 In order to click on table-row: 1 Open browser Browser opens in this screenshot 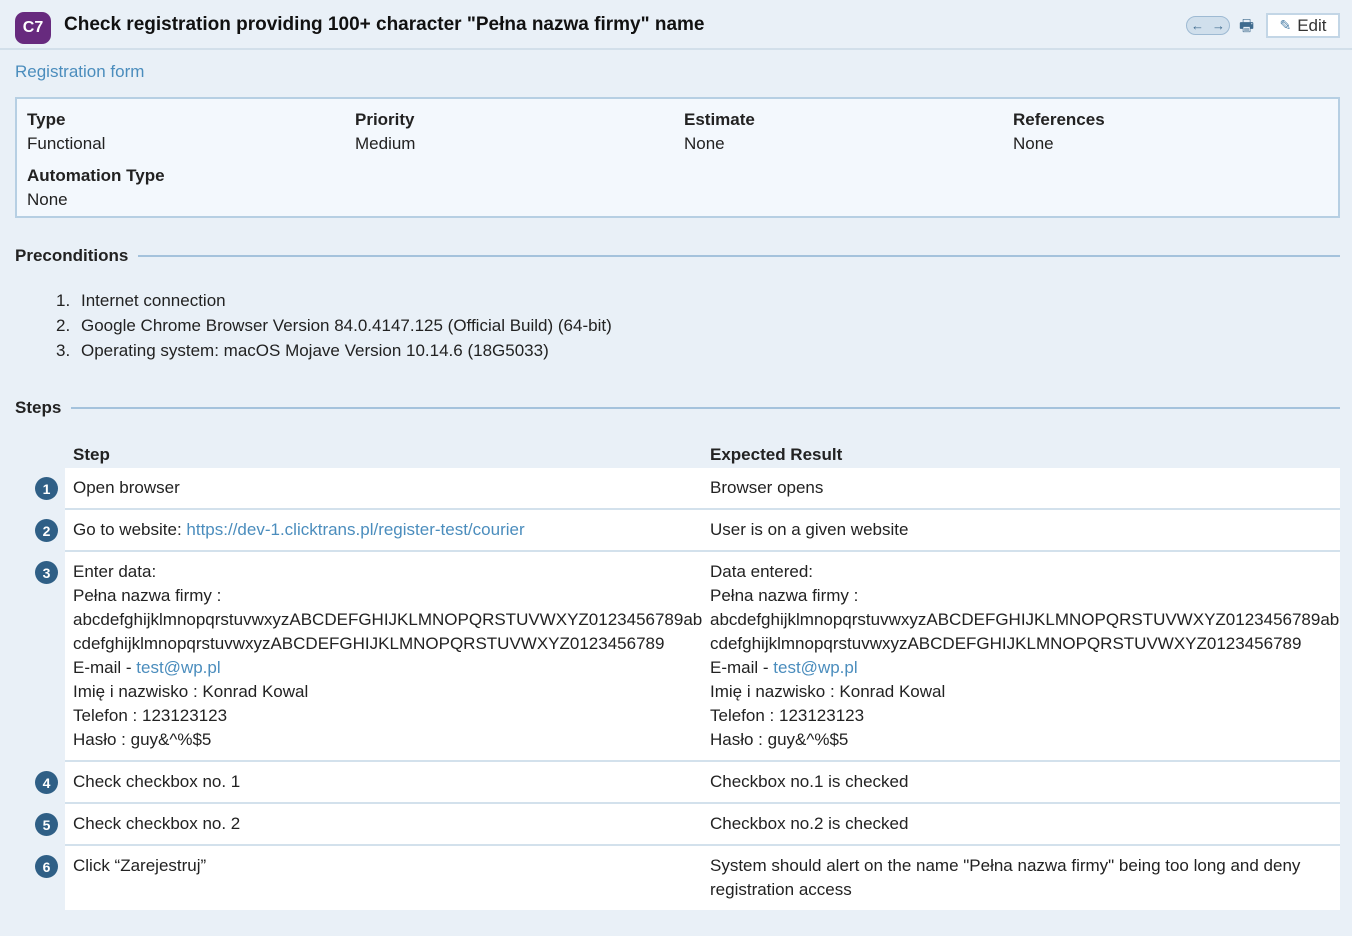, I will do `click(687, 489)`.